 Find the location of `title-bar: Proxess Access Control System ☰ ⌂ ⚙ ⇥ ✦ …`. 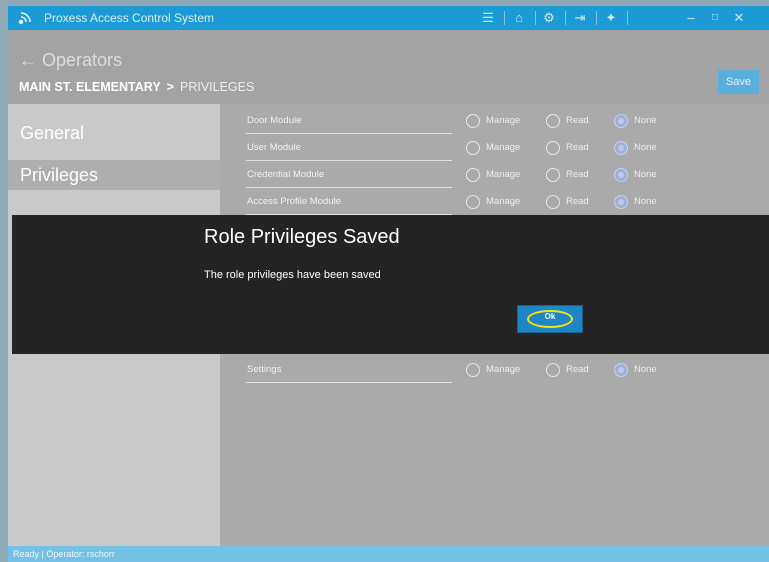

title-bar: Proxess Access Control System ☰ ⌂ ⚙ ⇥ ✦ … is located at coordinates (388, 18).